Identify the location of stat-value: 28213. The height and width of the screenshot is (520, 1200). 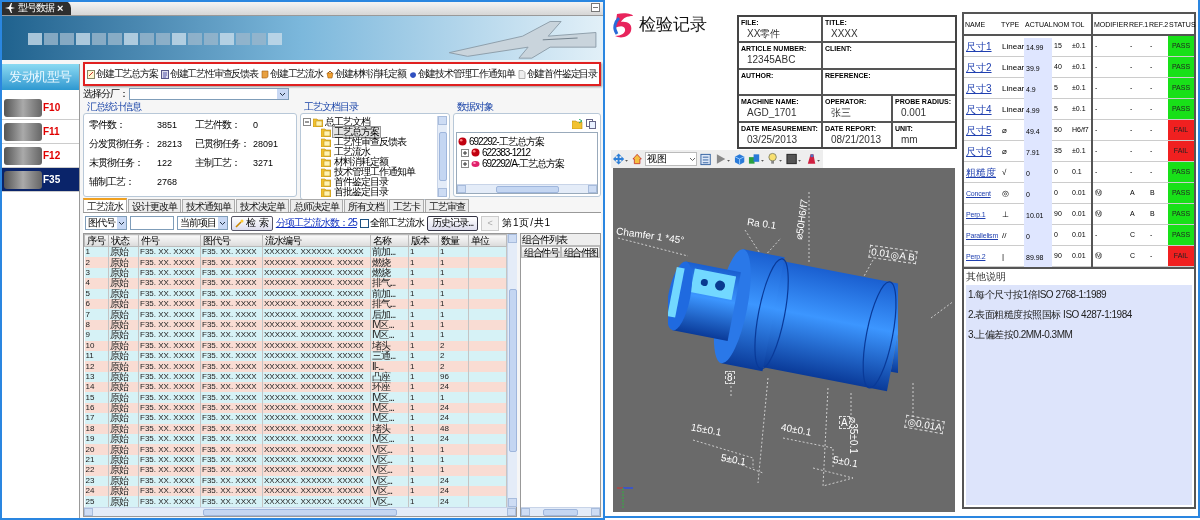
(170, 144).